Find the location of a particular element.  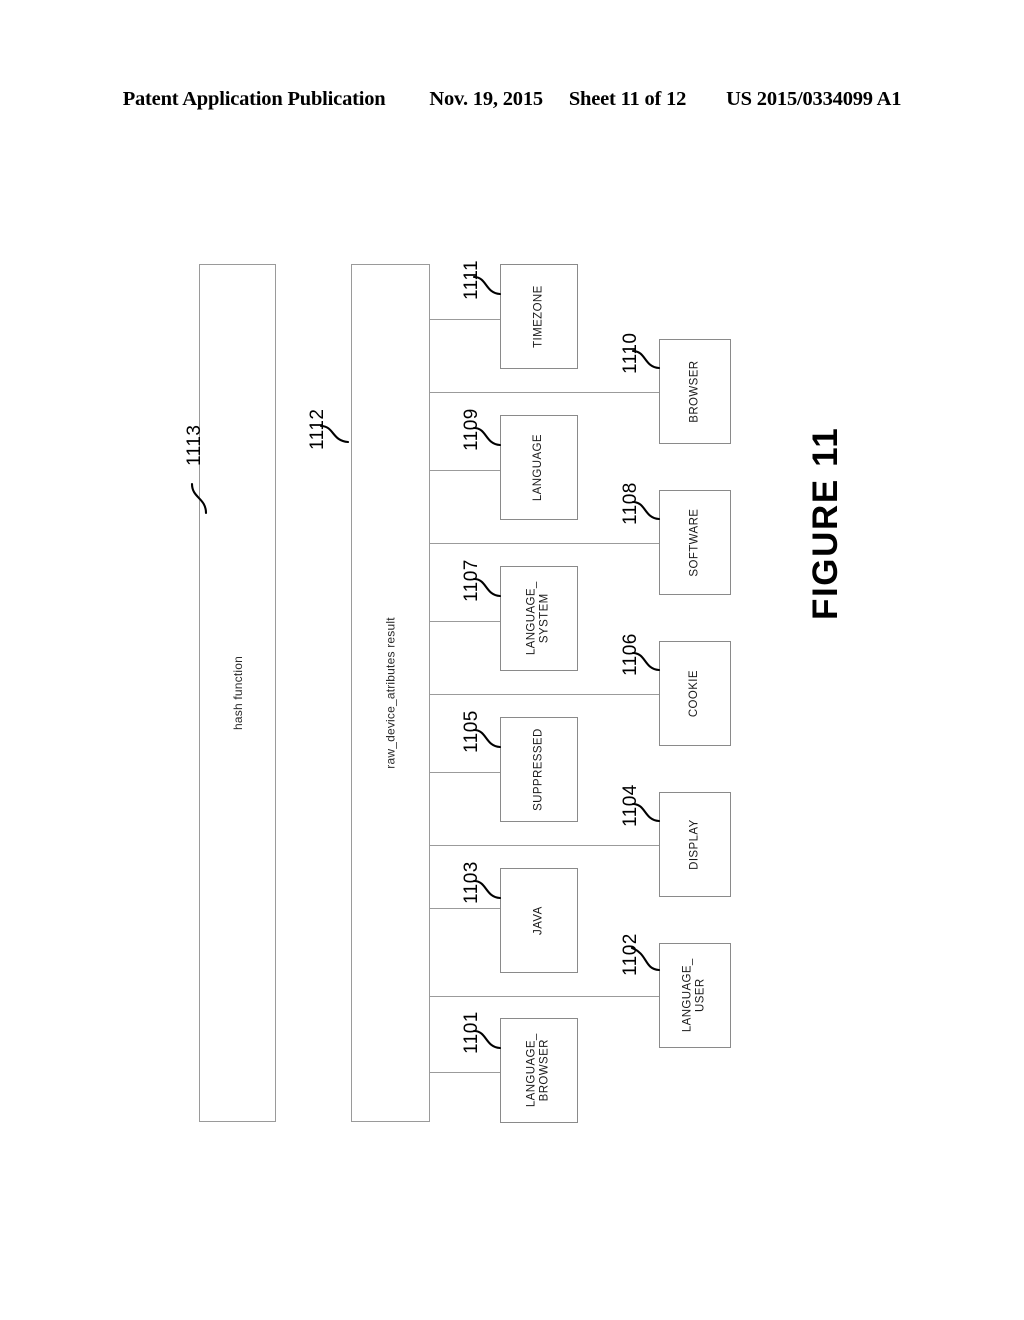

block-language-label: LANGUAGE is located at coordinates (538, 467).